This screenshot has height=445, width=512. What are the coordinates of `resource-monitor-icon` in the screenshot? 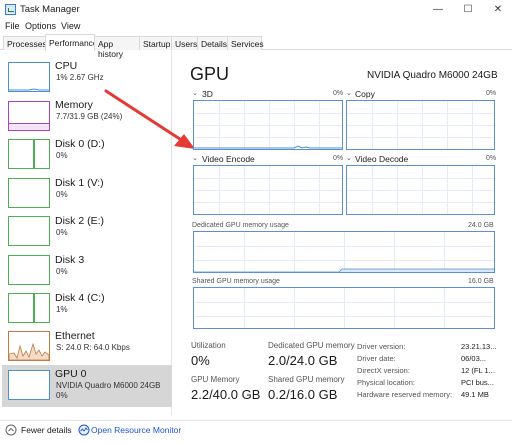 It's located at (84, 430).